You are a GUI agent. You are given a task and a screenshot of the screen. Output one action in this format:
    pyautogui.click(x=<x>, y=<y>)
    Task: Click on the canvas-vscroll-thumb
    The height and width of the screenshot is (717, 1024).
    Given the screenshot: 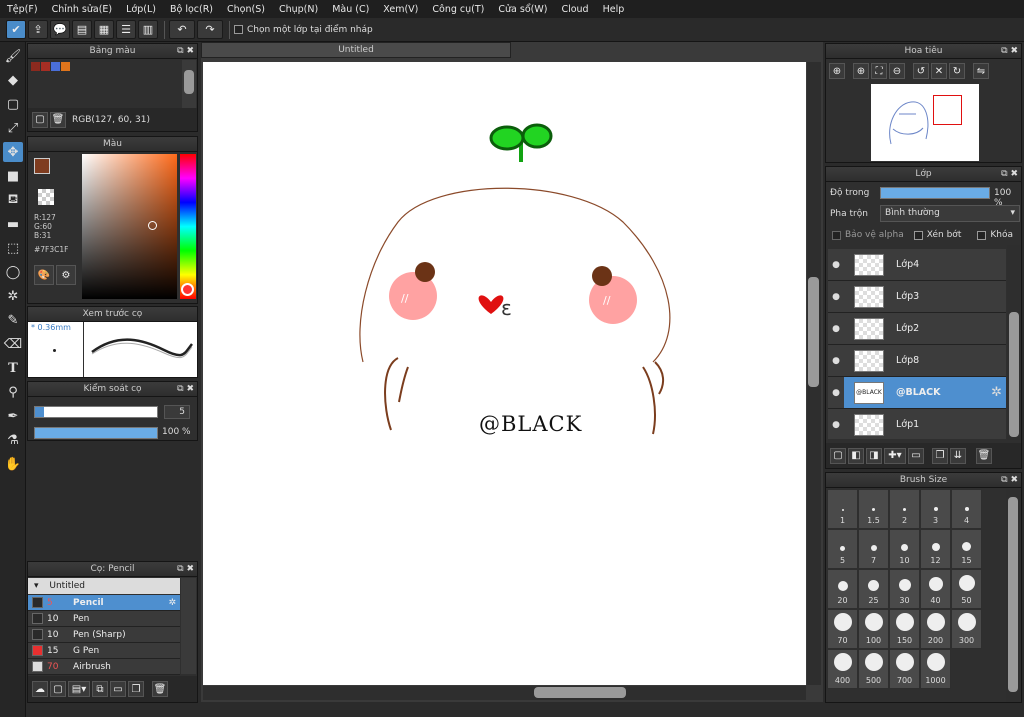 What is the action you would take?
    pyautogui.click(x=813, y=332)
    